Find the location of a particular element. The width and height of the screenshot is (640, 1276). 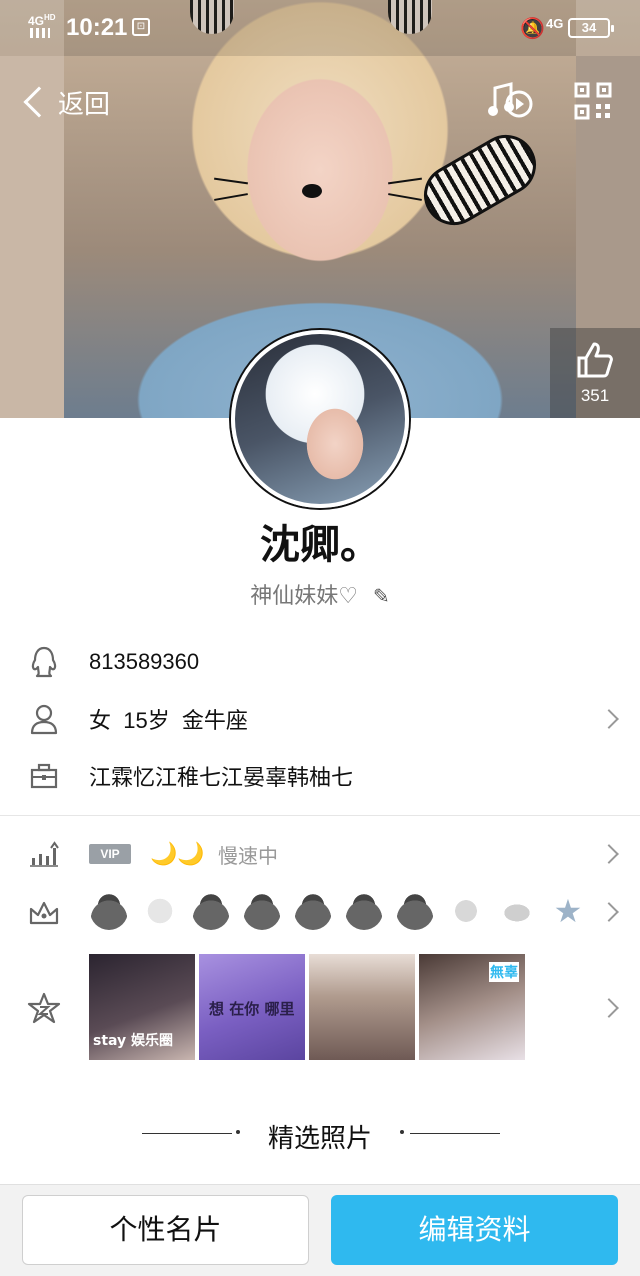

edit-pencil-icon: ✎ is located at coordinates (381, 596).